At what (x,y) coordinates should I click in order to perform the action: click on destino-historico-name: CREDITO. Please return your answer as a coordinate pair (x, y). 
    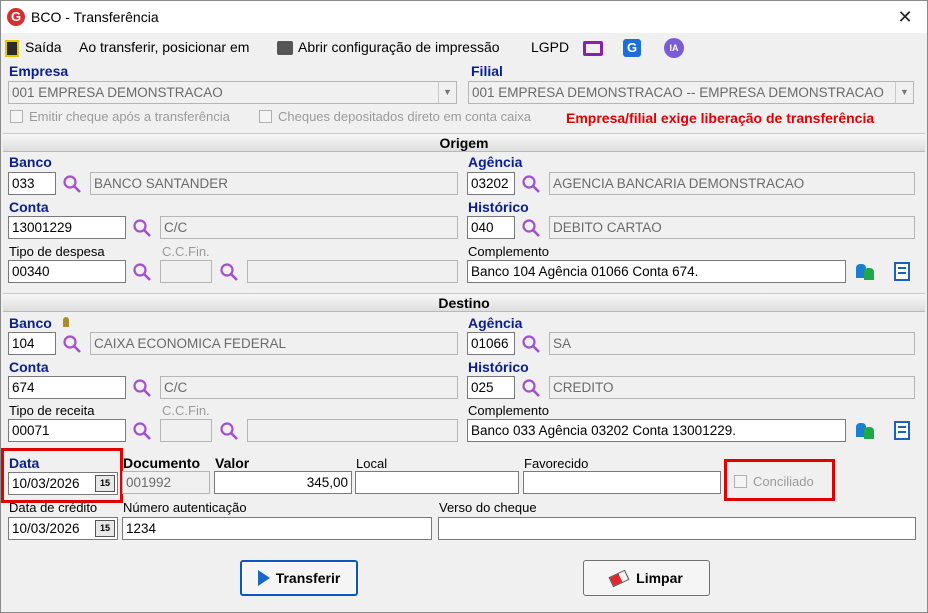
    Looking at the image, I should click on (732, 387).